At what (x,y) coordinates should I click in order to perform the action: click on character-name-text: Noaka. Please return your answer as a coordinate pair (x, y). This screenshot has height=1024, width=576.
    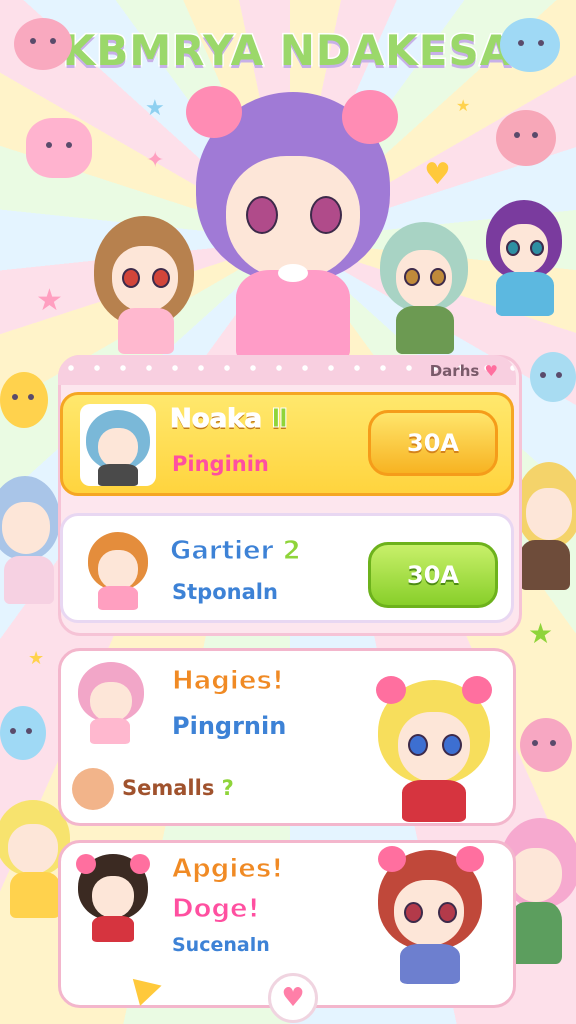
    Looking at the image, I should click on (216, 419).